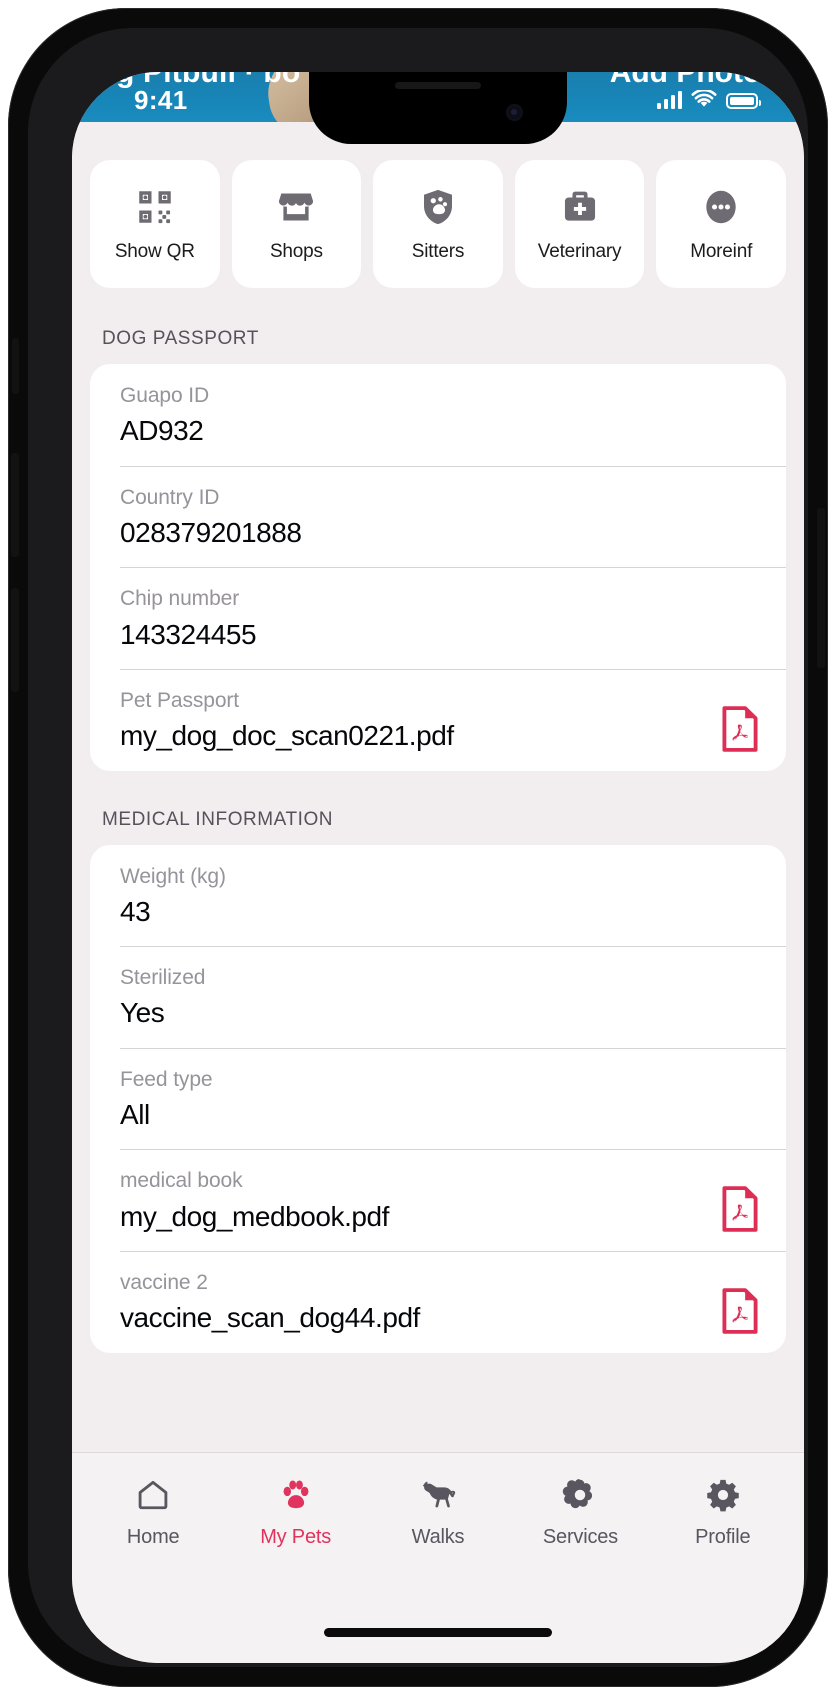 The image size is (836, 1695). I want to click on status-time: 9:41, so click(161, 100).